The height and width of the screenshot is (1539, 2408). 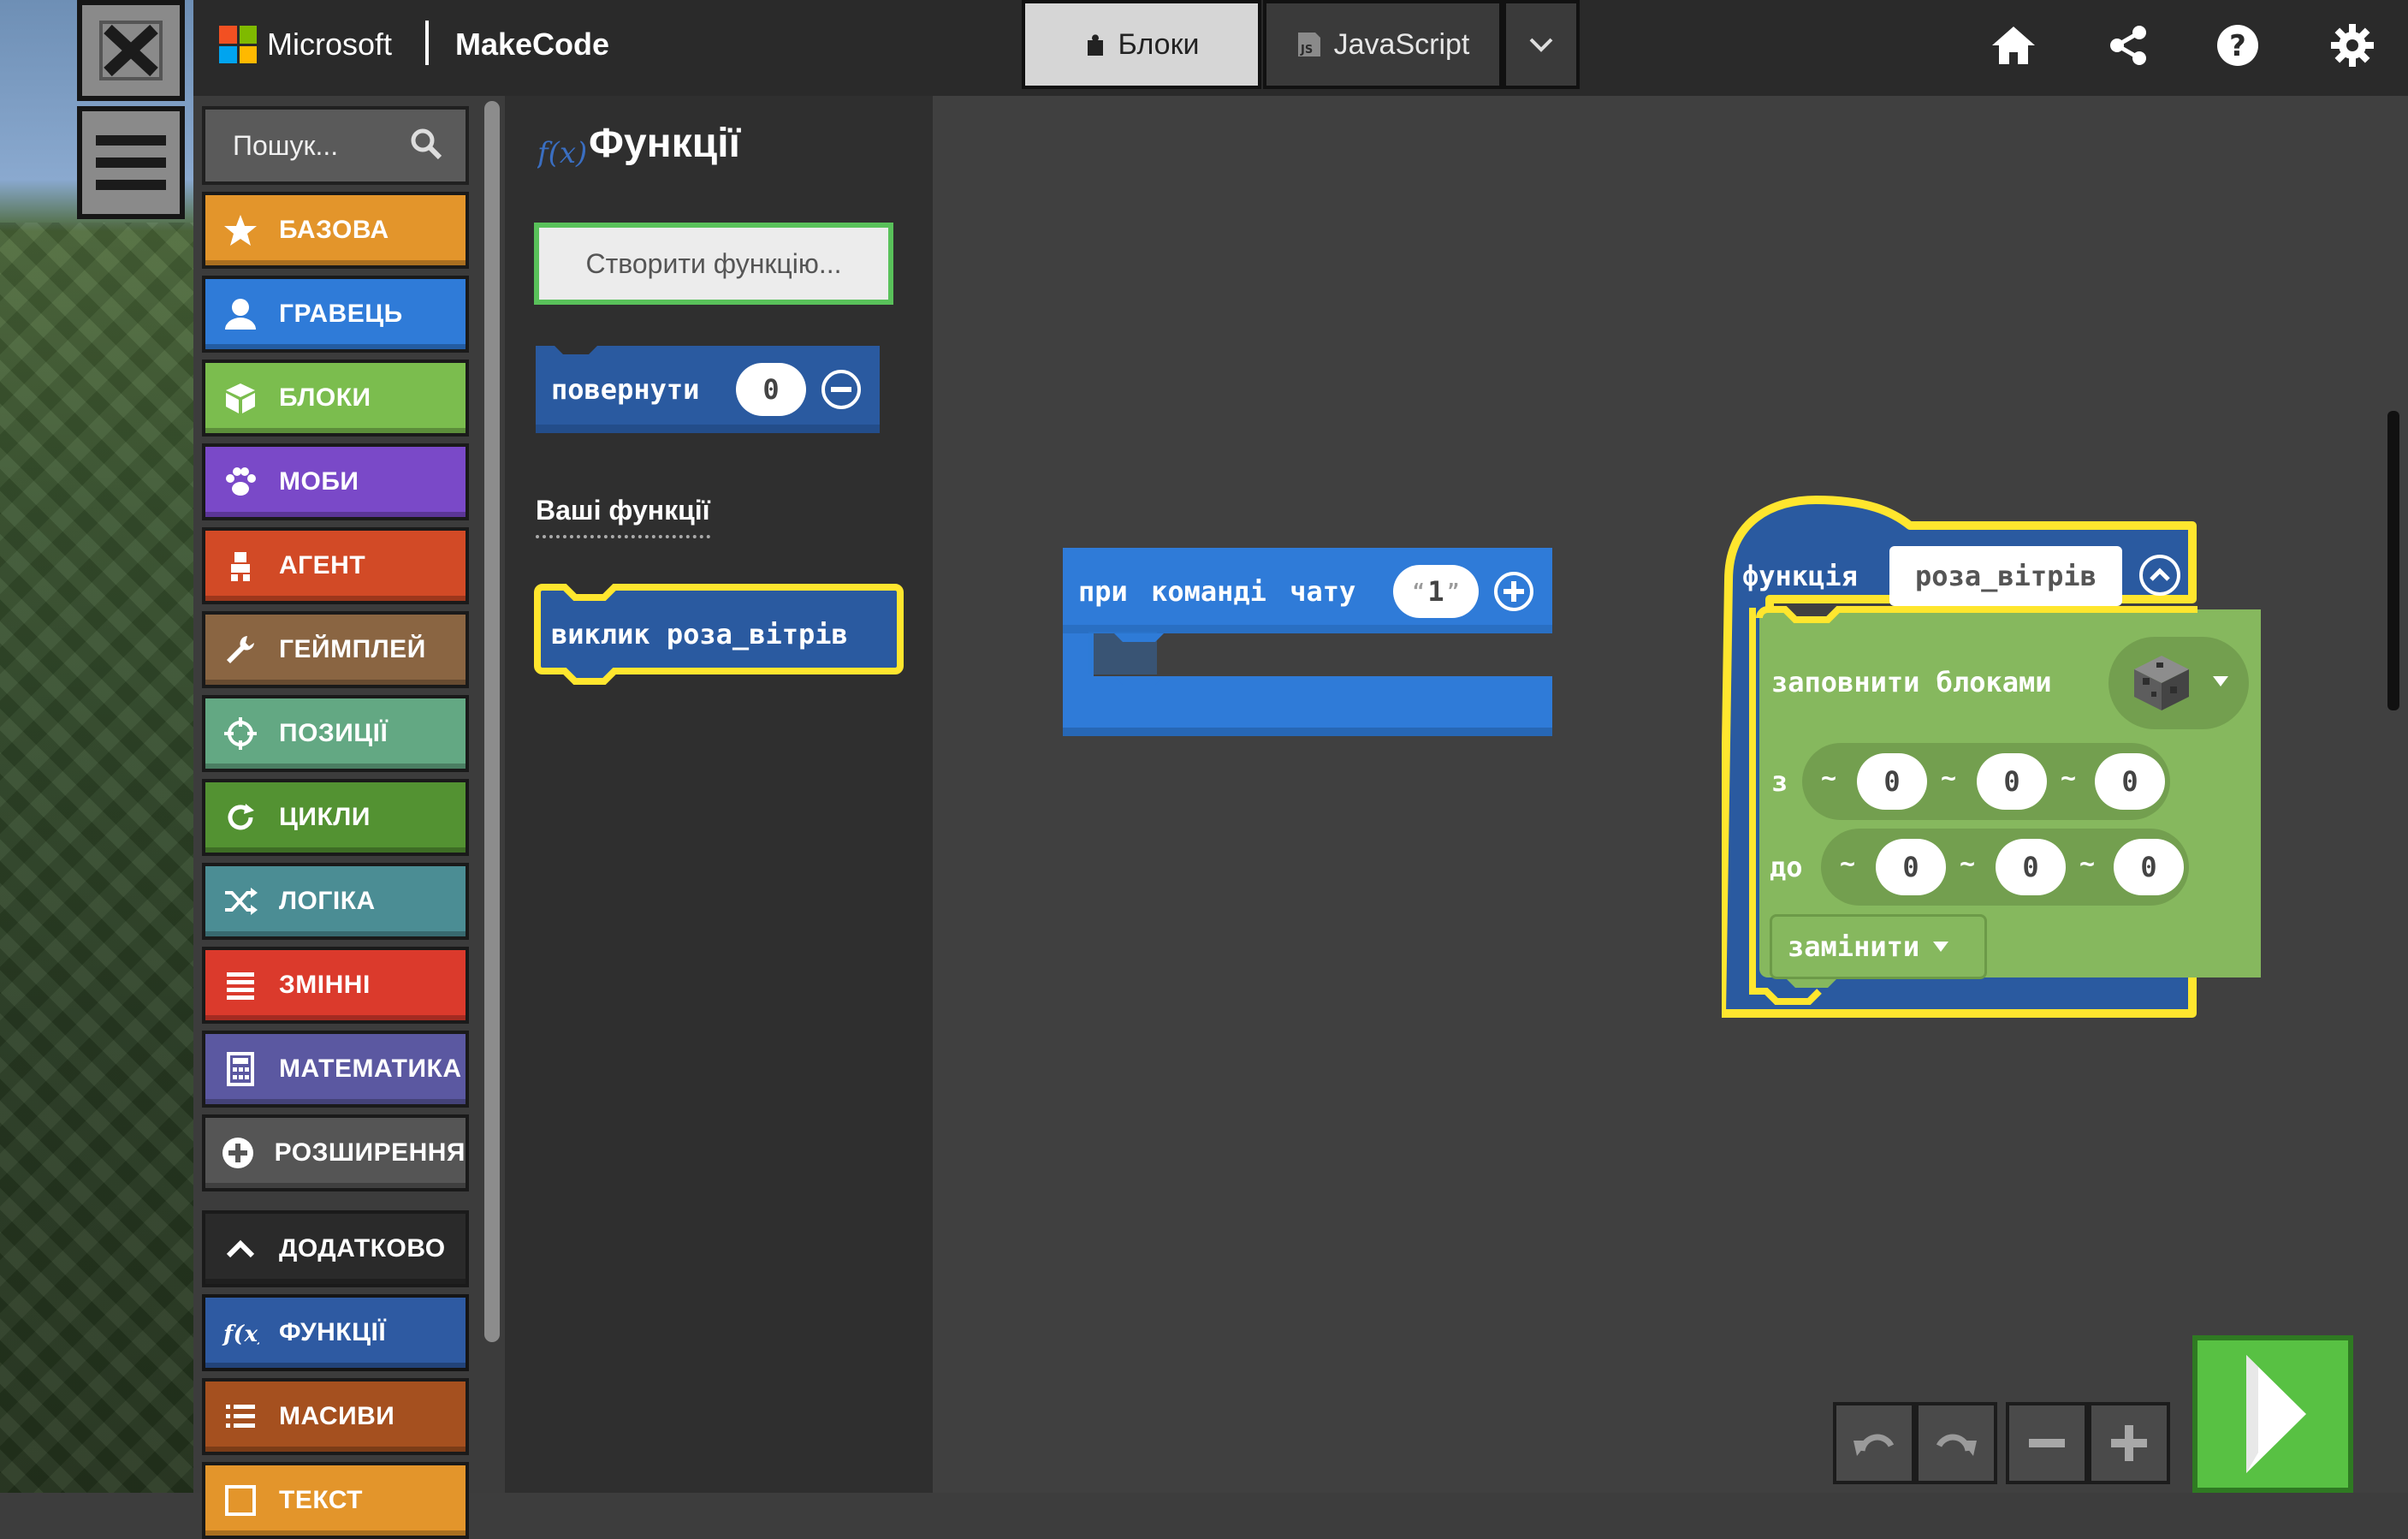 What do you see at coordinates (335, 817) in the screenshot?
I see `category-loops: ЦИКЛИ` at bounding box center [335, 817].